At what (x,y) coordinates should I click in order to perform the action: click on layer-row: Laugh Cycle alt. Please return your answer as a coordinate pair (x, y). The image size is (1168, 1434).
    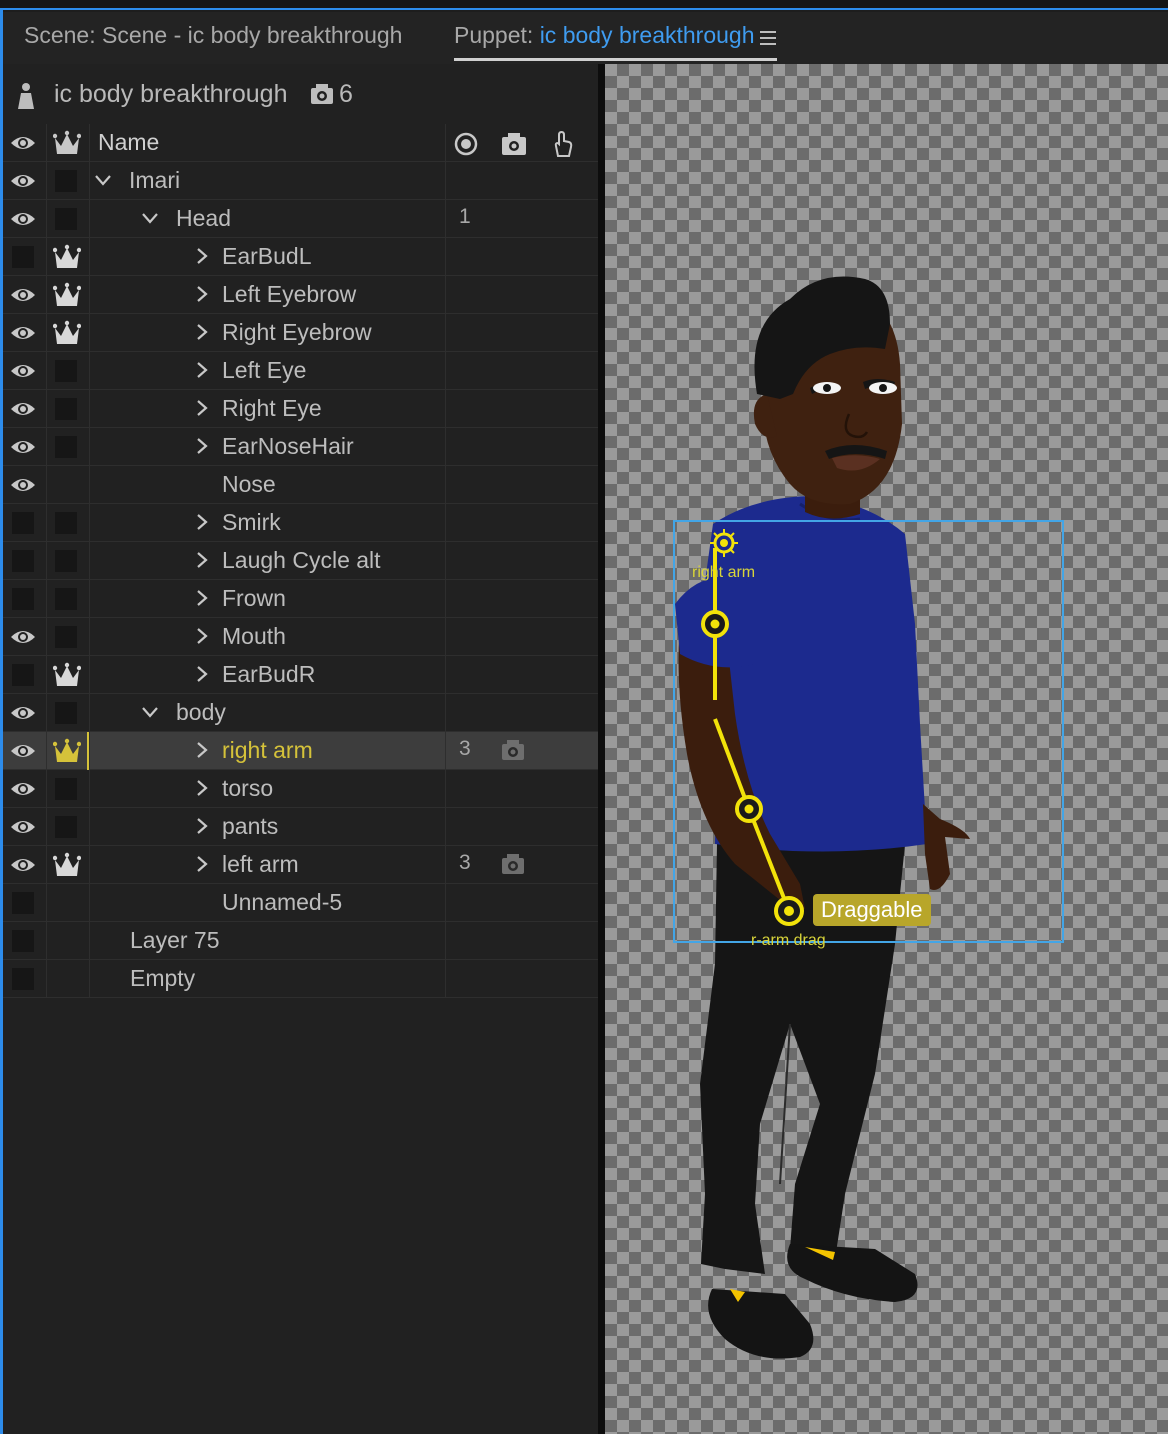
    Looking at the image, I should click on (300, 561).